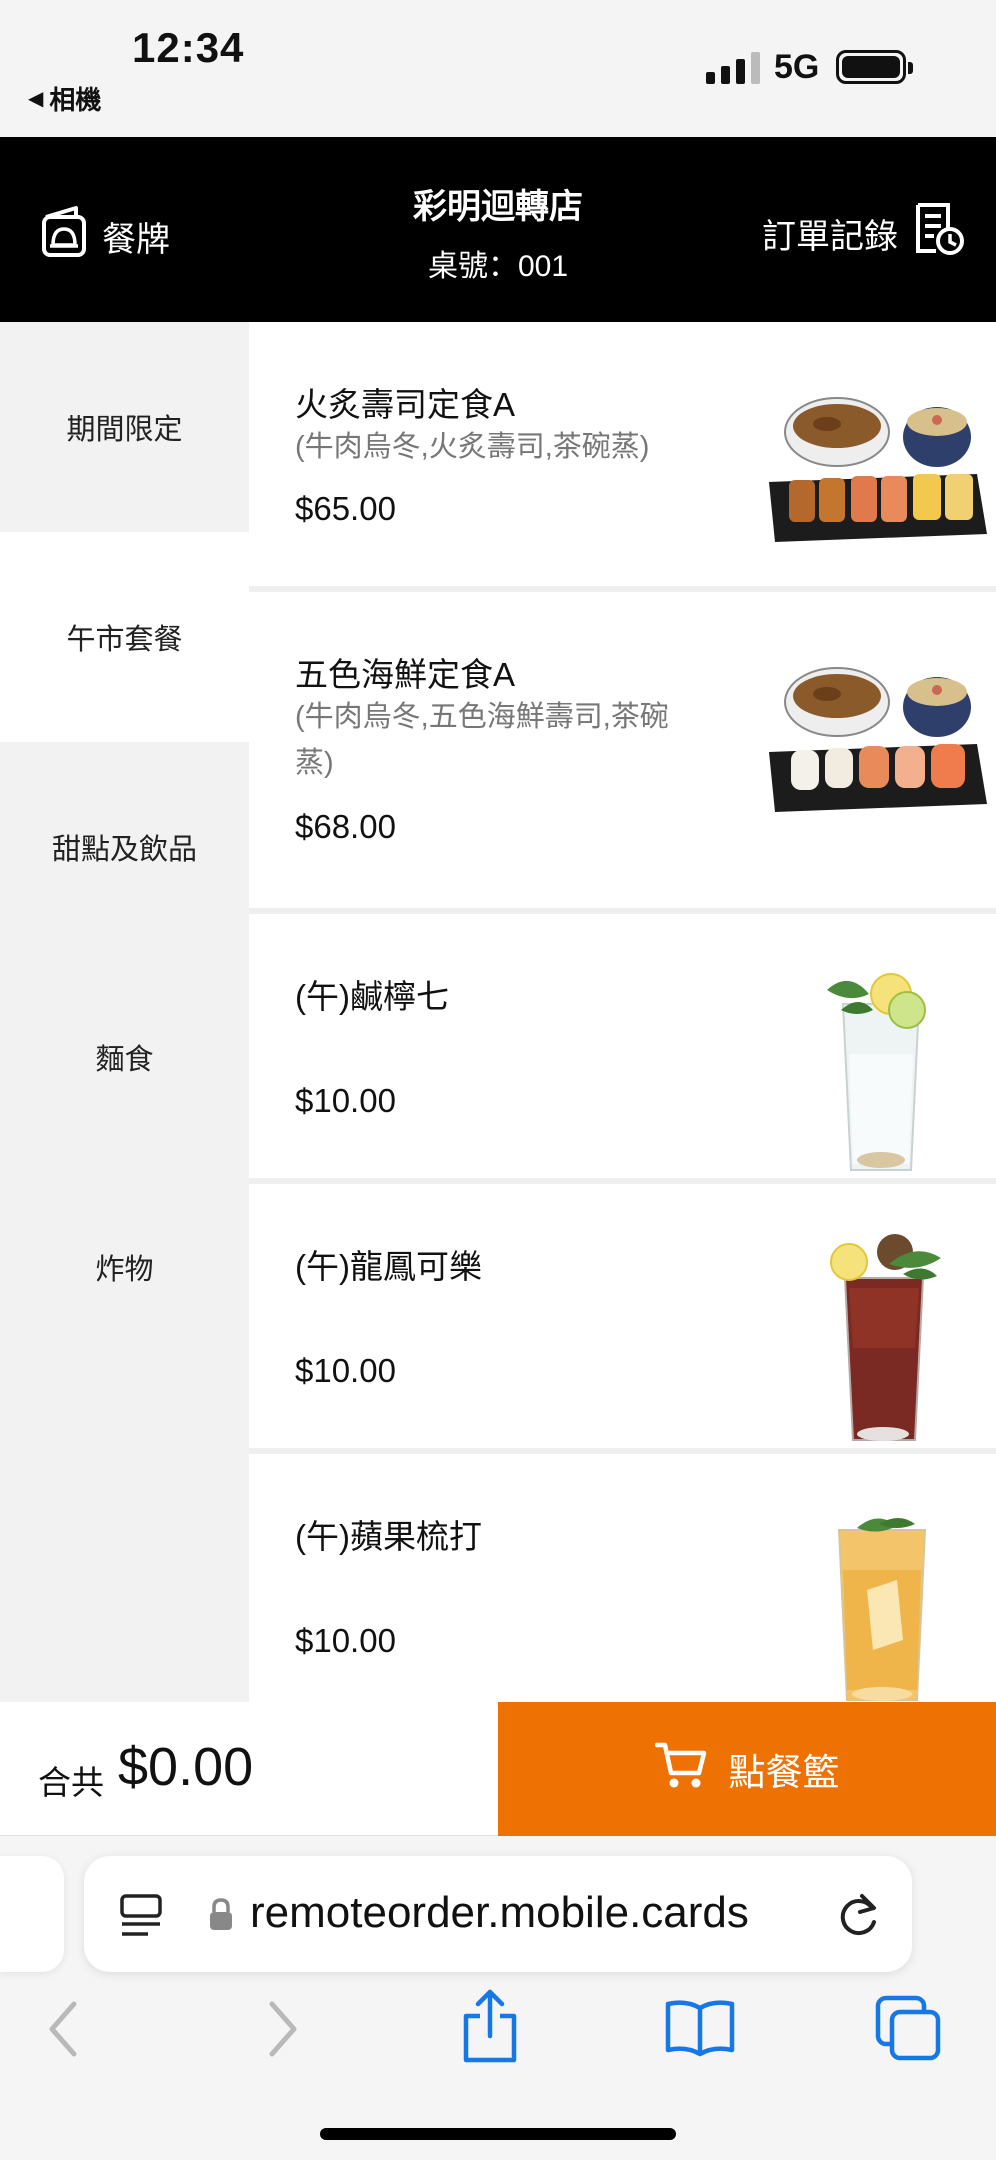 The width and height of the screenshot is (996, 2160). I want to click on forward-arrow-icon, so click(282, 2031).